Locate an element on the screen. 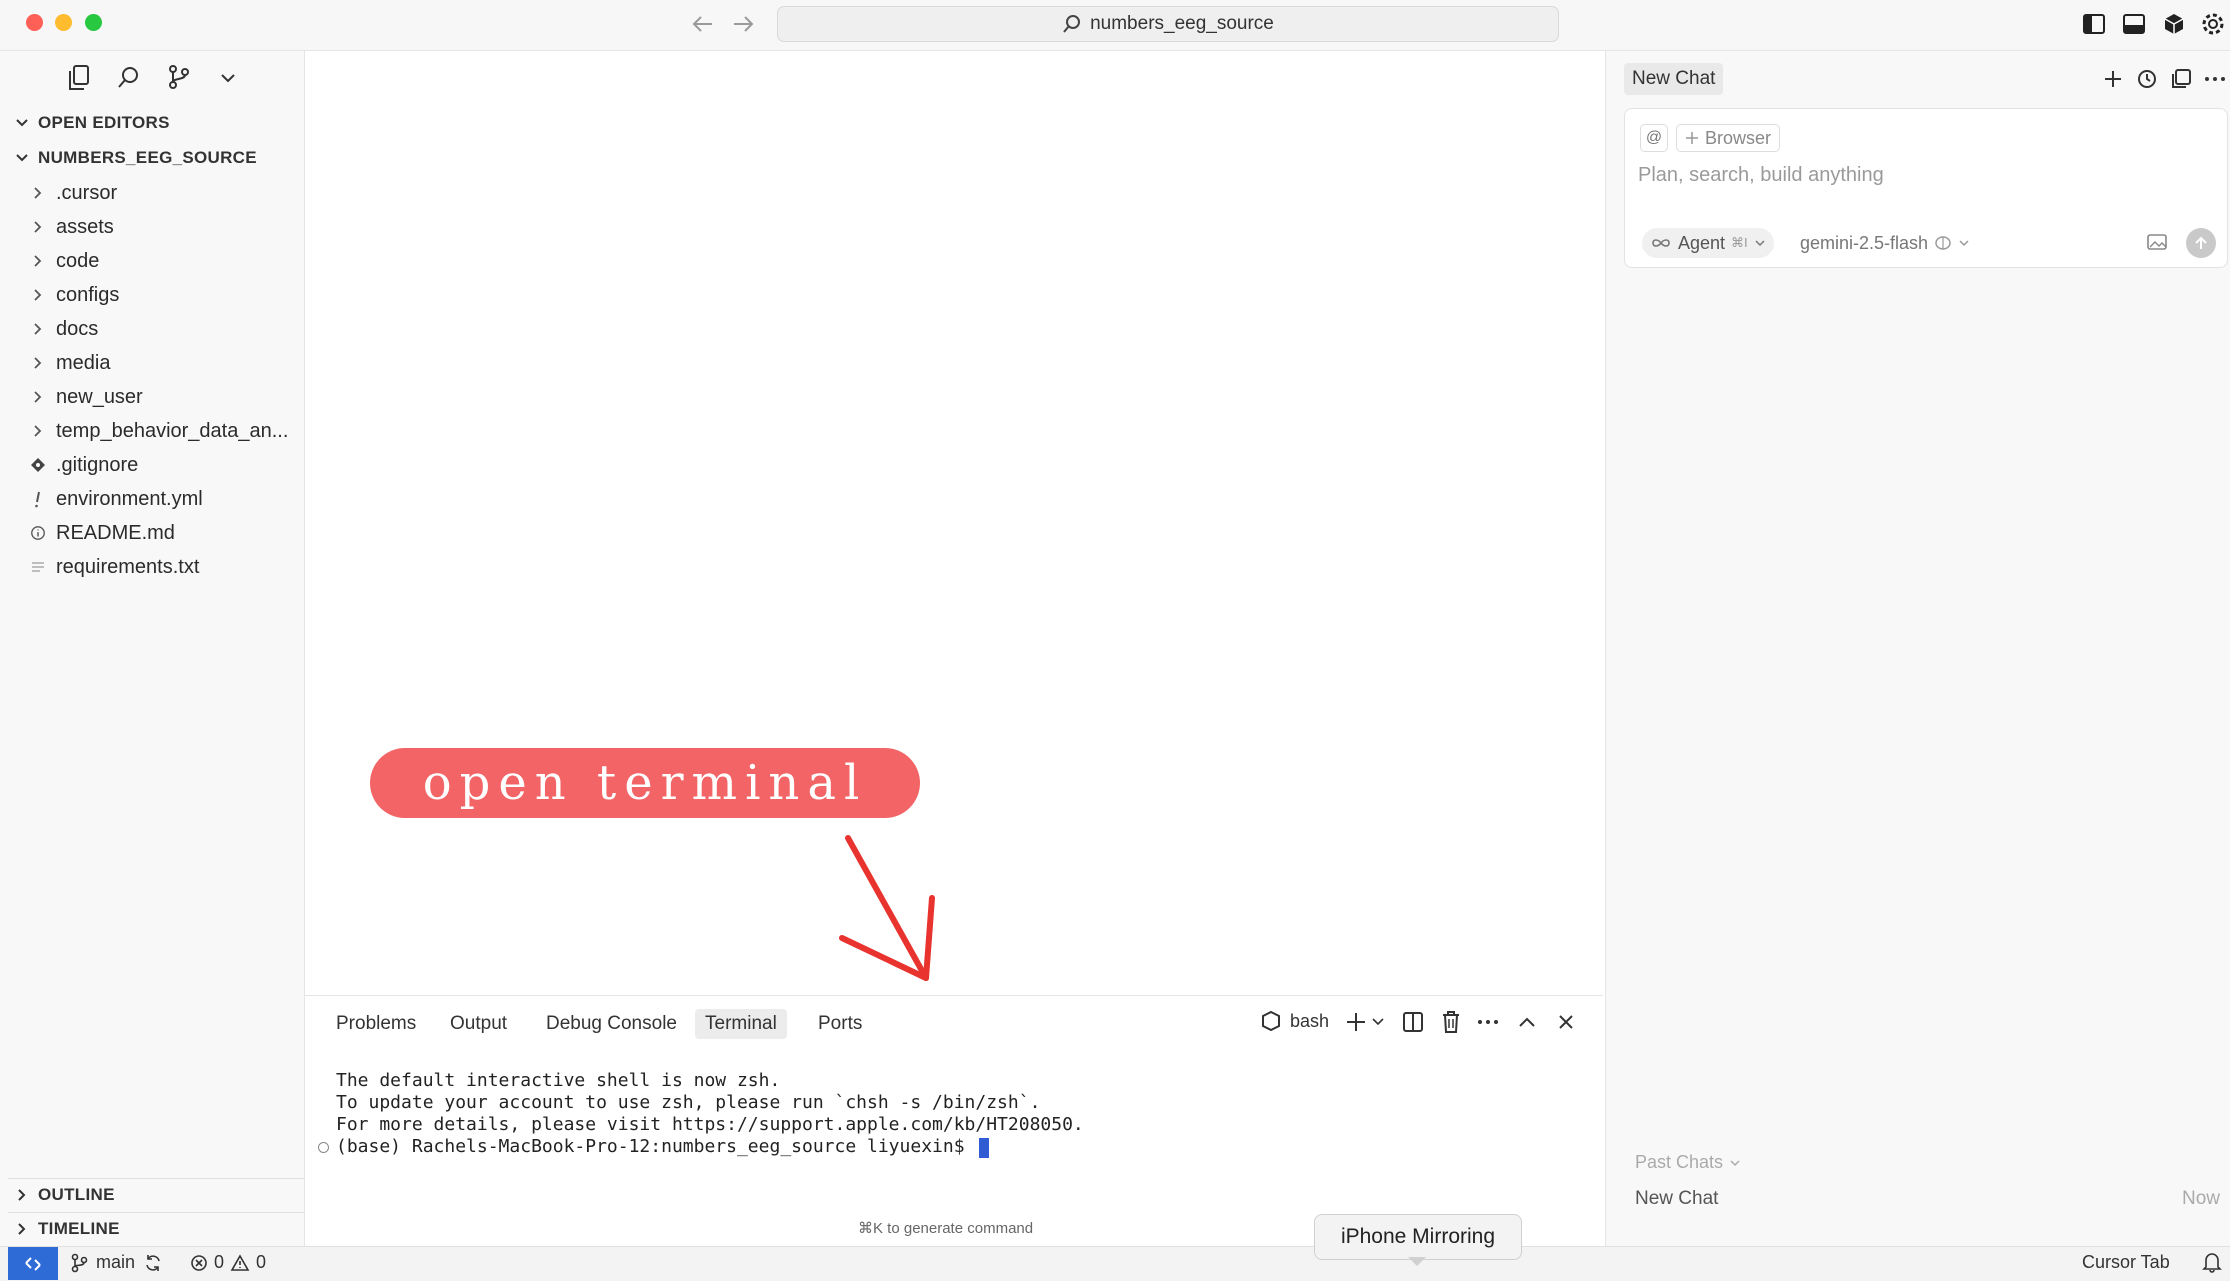 The height and width of the screenshot is (1281, 2230). trash-icon is located at coordinates (1451, 1022).